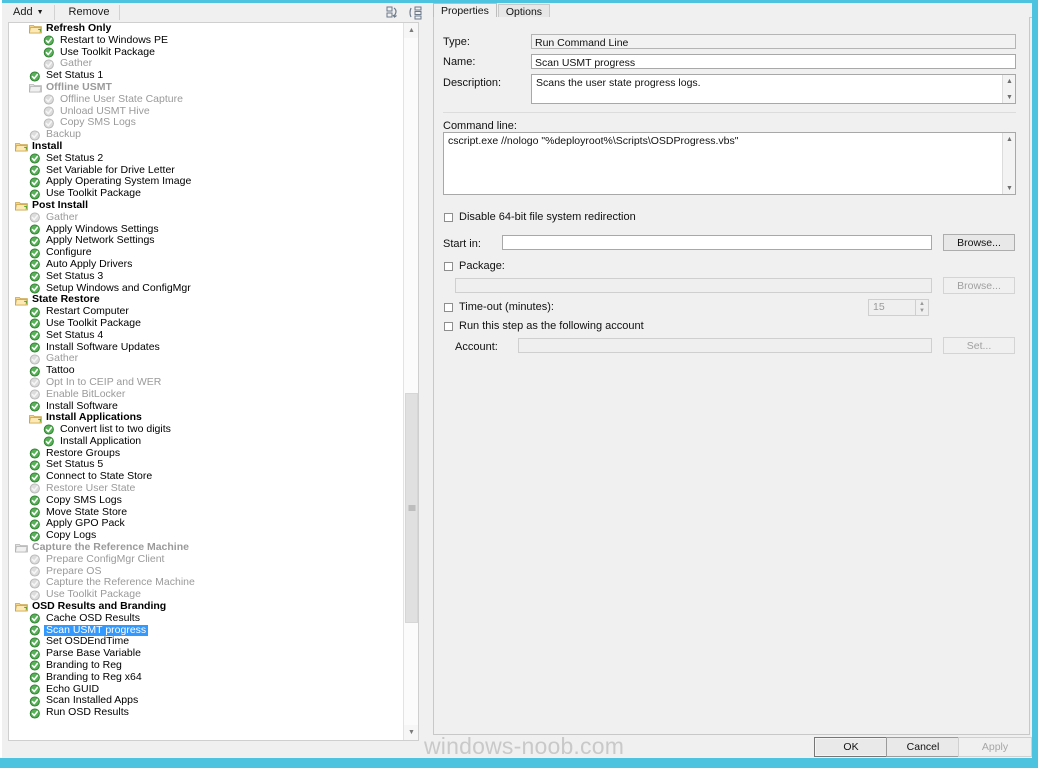 This screenshot has height=768, width=1038. Describe the element at coordinates (206, 394) in the screenshot. I see `tree-item: Enable BitLocker` at that location.